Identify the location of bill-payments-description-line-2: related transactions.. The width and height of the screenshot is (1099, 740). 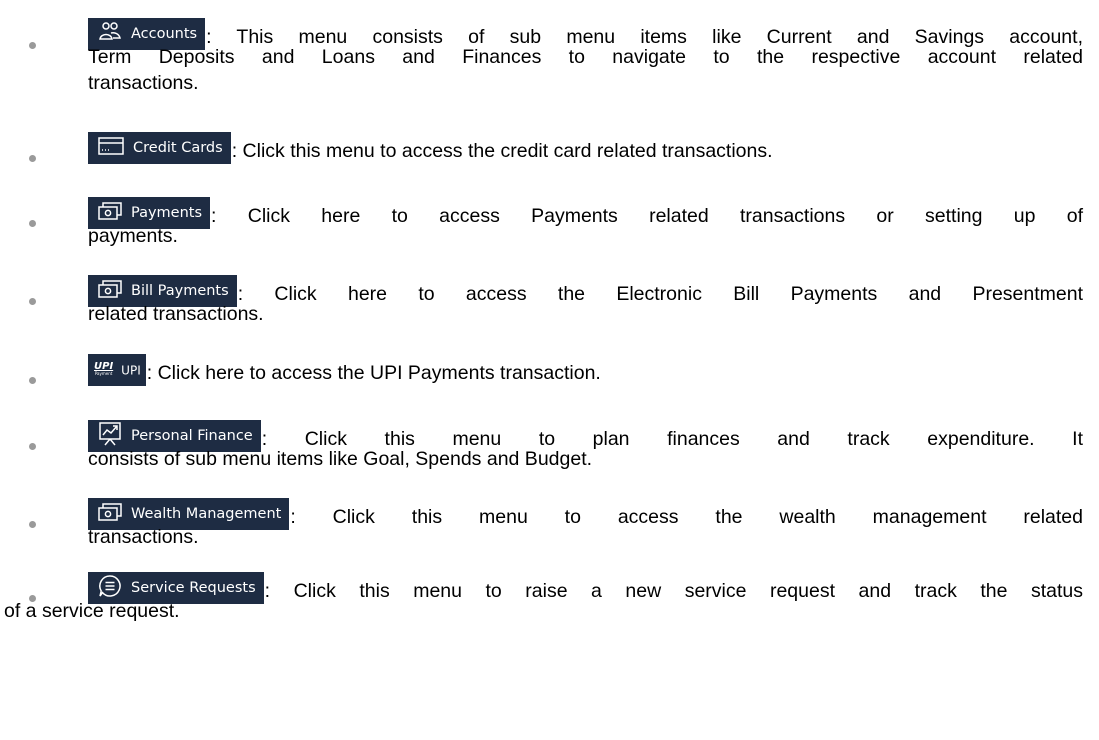
(176, 314).